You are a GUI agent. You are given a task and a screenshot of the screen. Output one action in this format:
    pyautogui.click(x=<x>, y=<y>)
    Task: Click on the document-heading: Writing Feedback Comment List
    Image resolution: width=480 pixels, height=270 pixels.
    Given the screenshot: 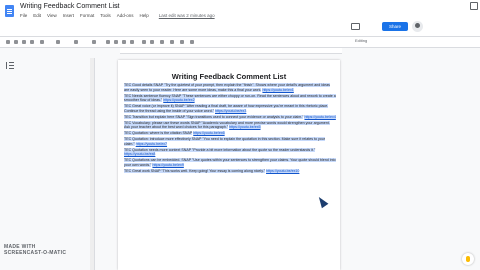 What is the action you would take?
    pyautogui.click(x=229, y=76)
    